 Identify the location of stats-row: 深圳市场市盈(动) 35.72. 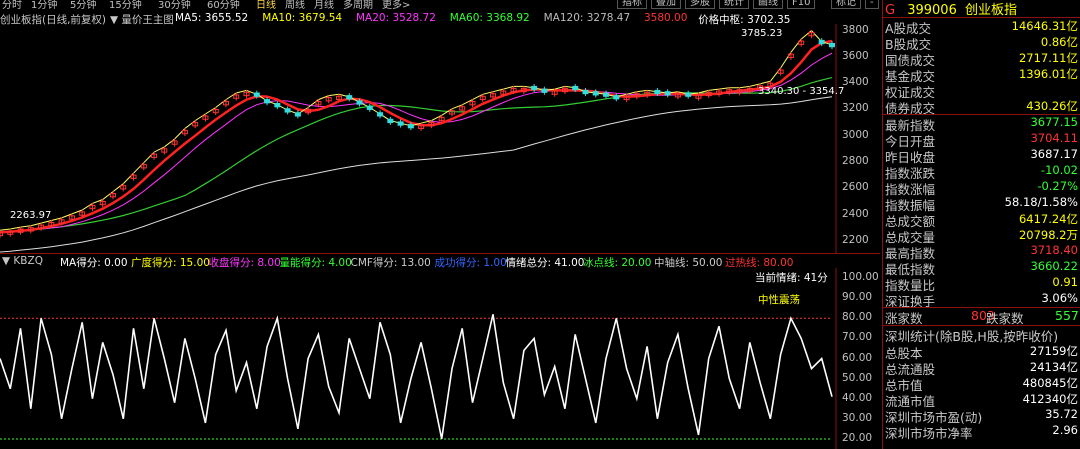
(981, 416).